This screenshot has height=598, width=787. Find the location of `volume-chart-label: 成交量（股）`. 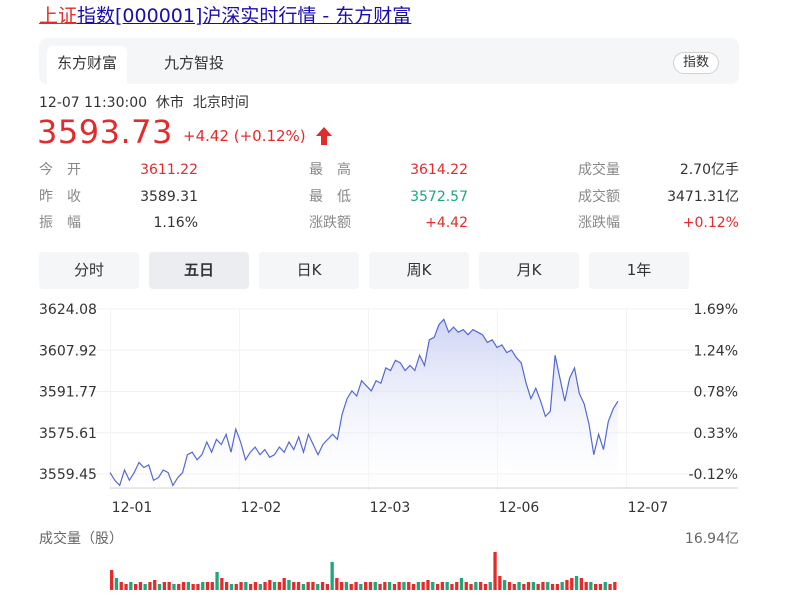

volume-chart-label: 成交量（股） is located at coordinates (81, 539).